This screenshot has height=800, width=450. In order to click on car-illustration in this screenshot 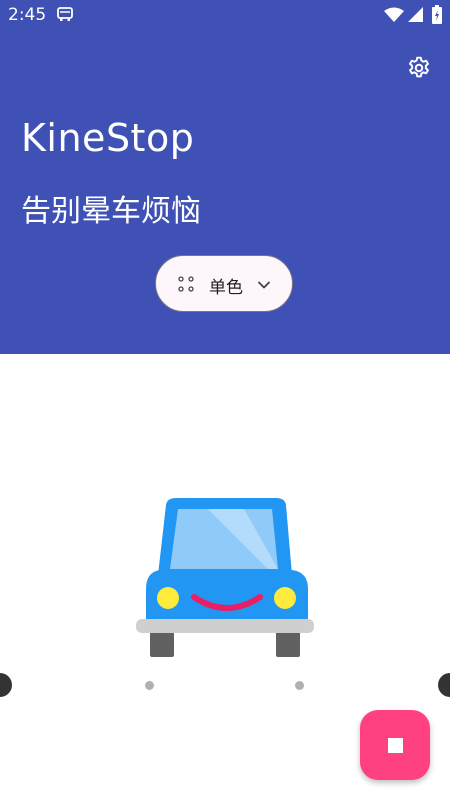, I will do `click(226, 580)`.